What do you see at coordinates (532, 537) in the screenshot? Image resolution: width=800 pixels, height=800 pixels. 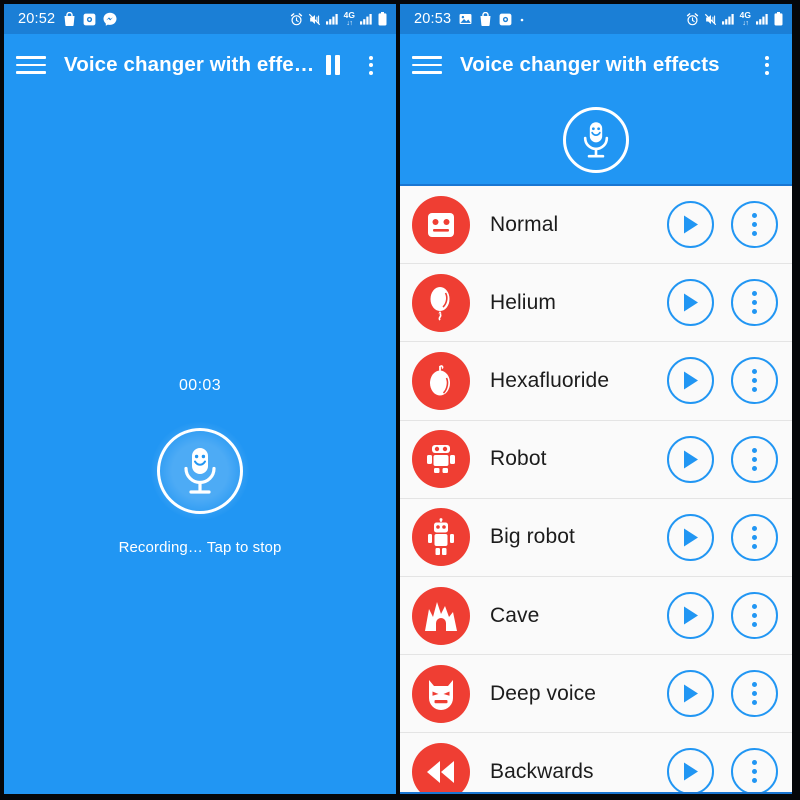 I see `list-item-label: Big robot` at bounding box center [532, 537].